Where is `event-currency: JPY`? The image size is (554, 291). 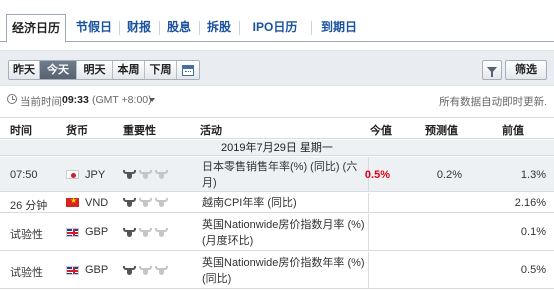
event-currency: JPY is located at coordinates (95, 175).